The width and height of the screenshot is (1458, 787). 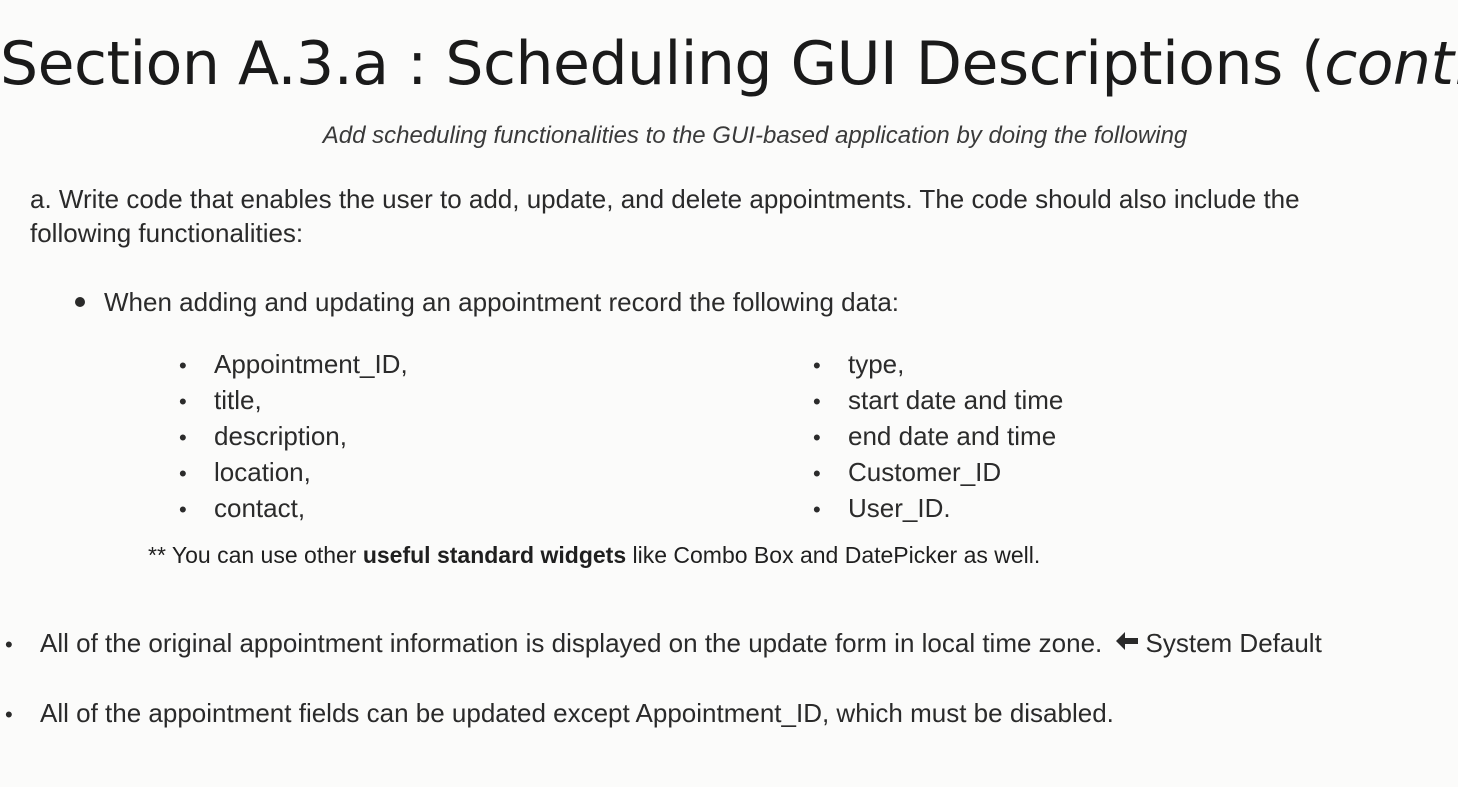 I want to click on list-item: • description,, so click(x=293, y=437).